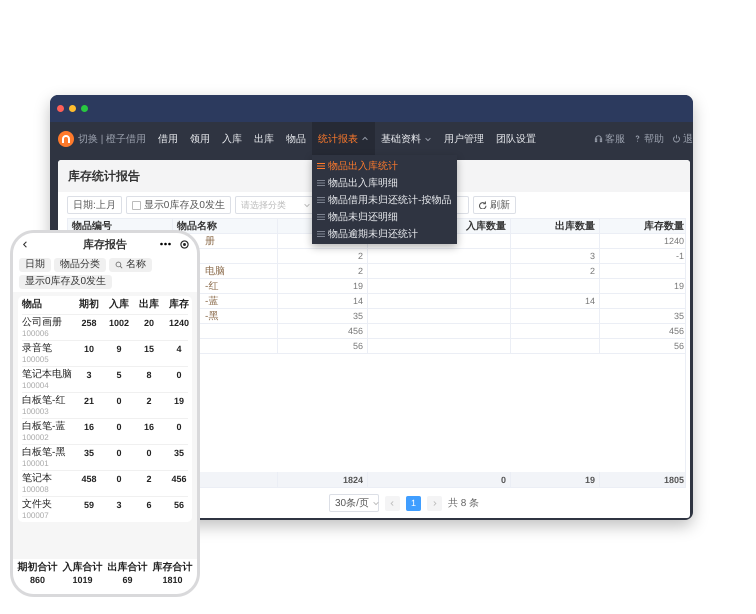 The image size is (756, 614). What do you see at coordinates (88, 401) in the screenshot?
I see `table-cell-text: 21` at bounding box center [88, 401].